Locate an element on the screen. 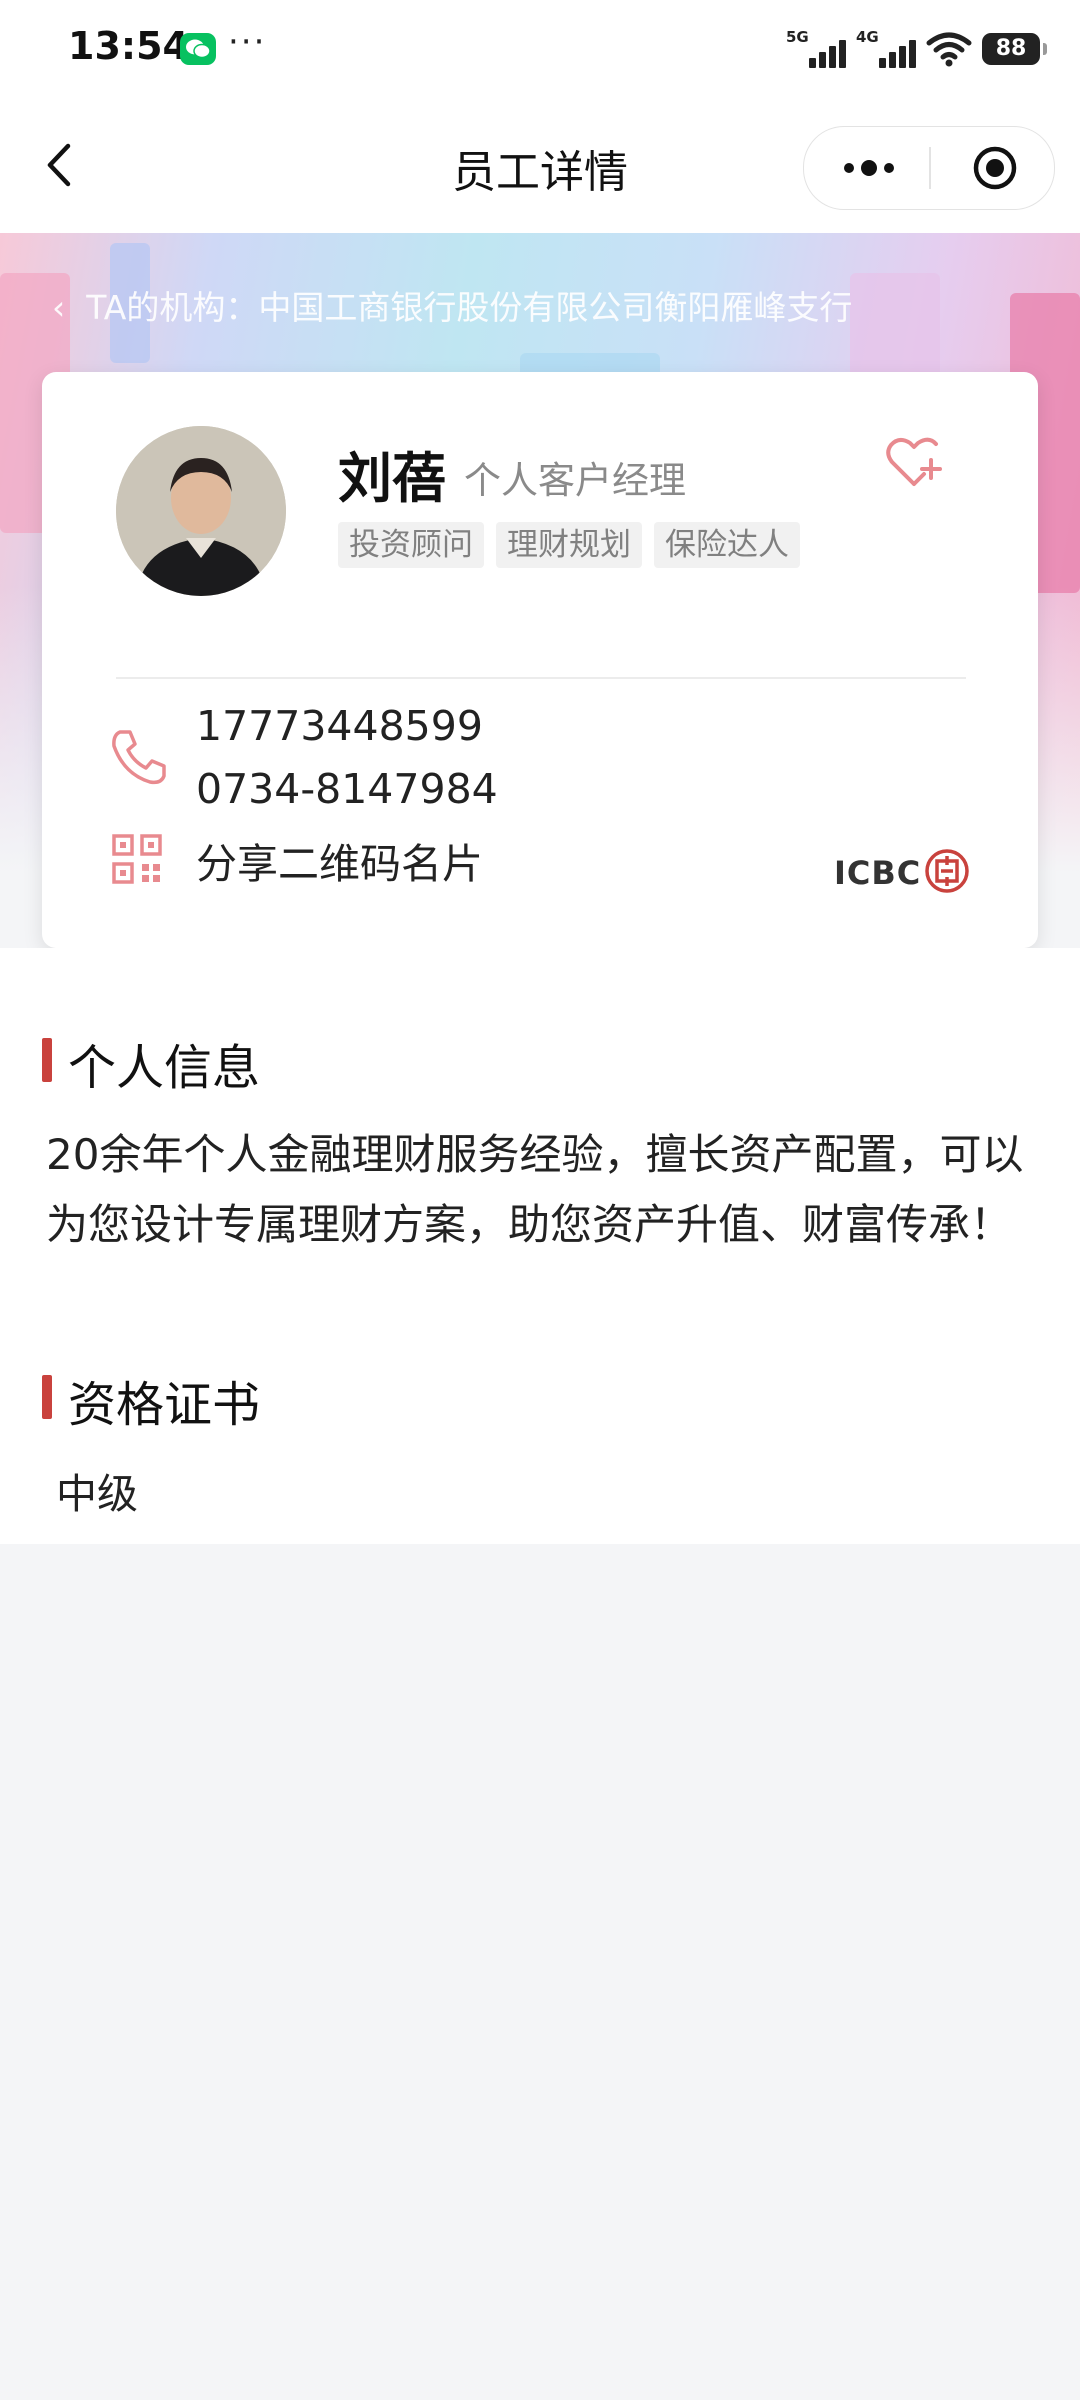  tag-chip: 投资顾问 is located at coordinates (411, 545).